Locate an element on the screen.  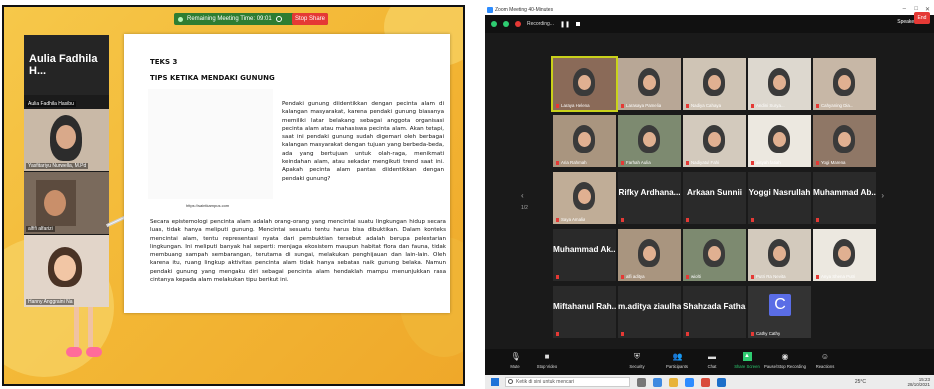
participant-tile: Laraya Helena is located at coordinates (584, 84).